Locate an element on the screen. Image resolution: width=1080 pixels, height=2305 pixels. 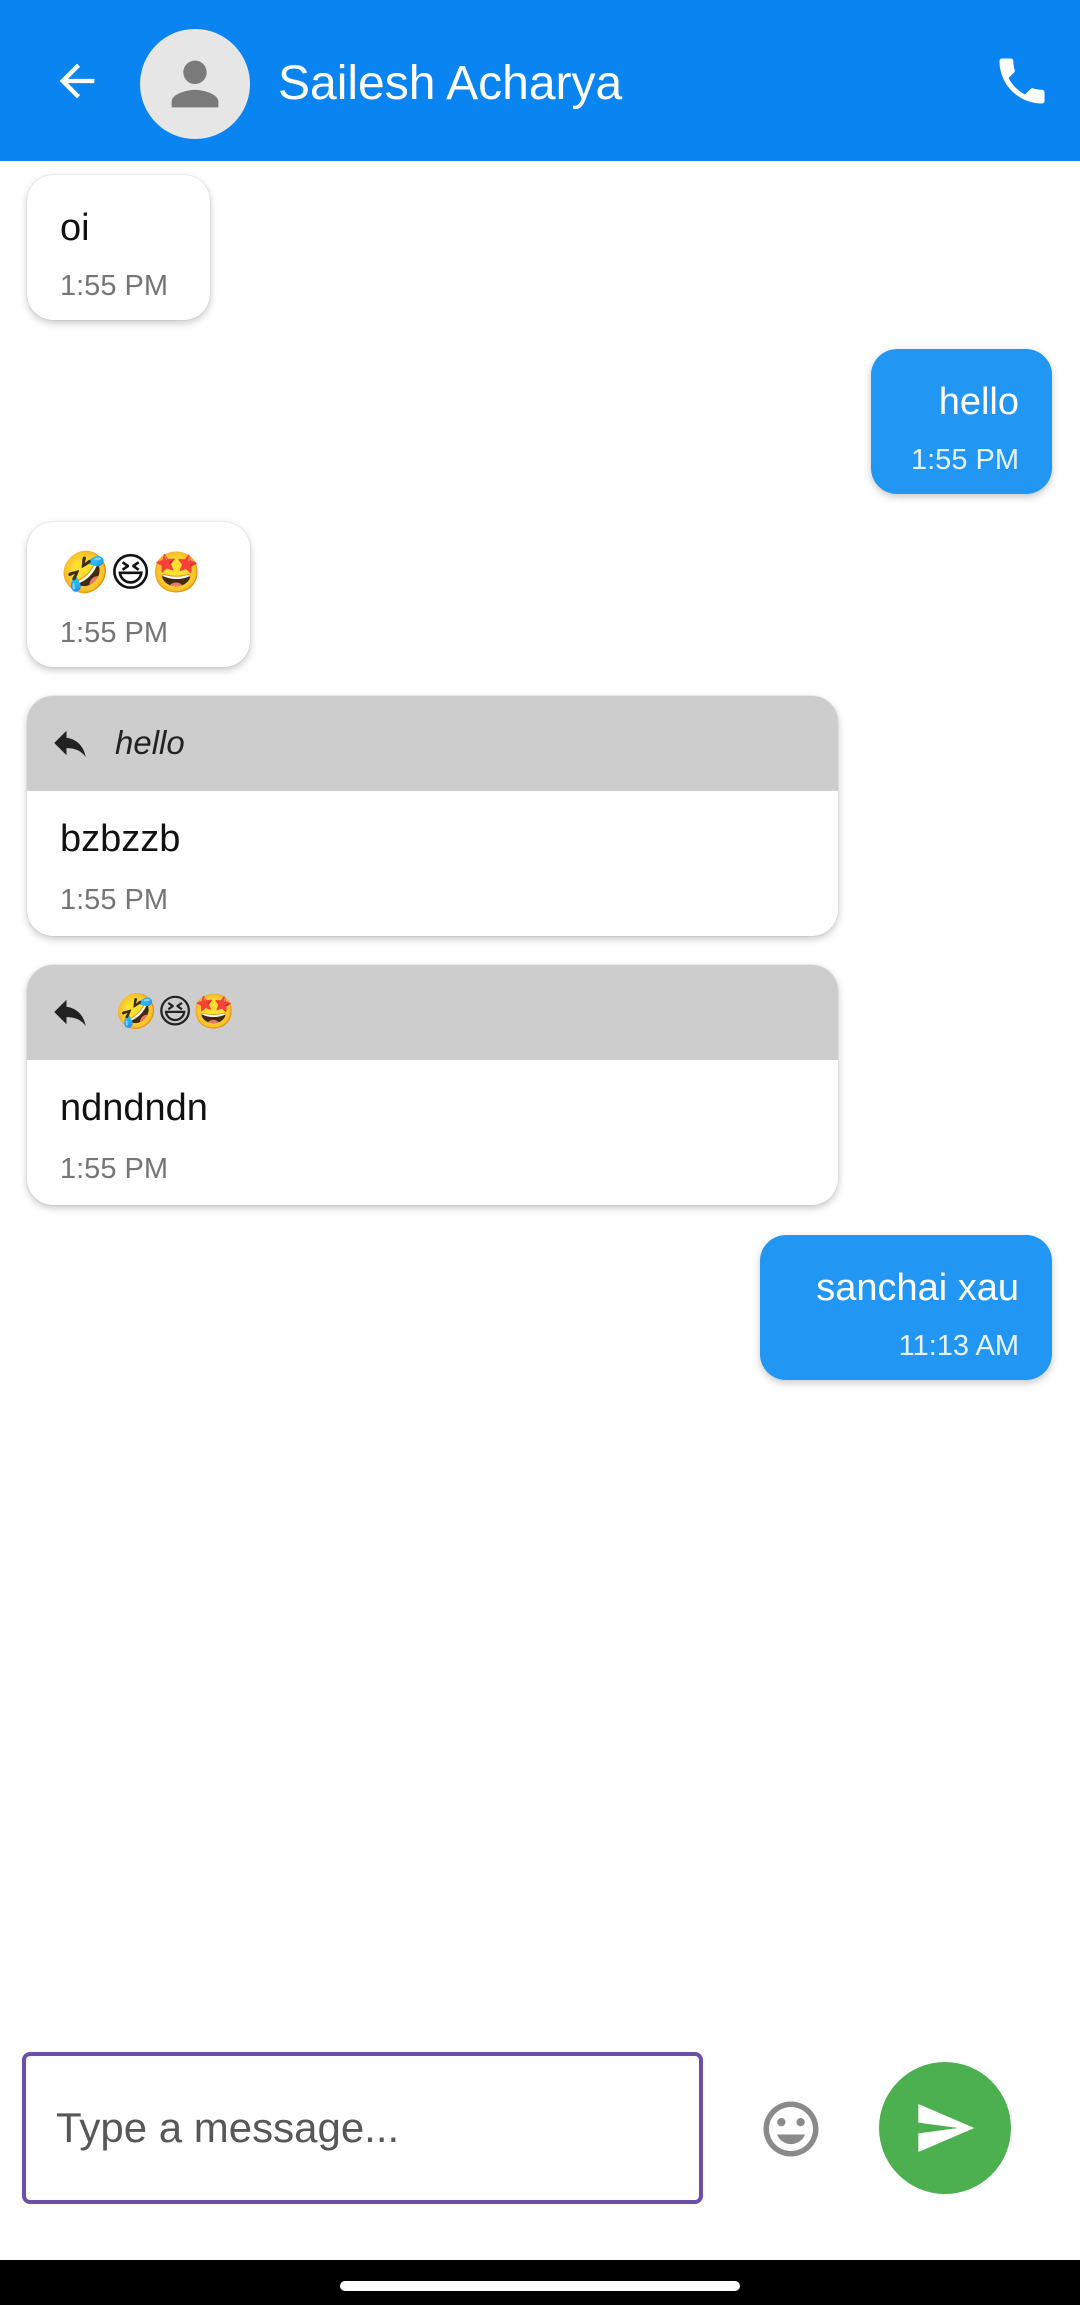
message-bubble-outgoing: sanchai xau 11:13 AM is located at coordinates (906, 1307).